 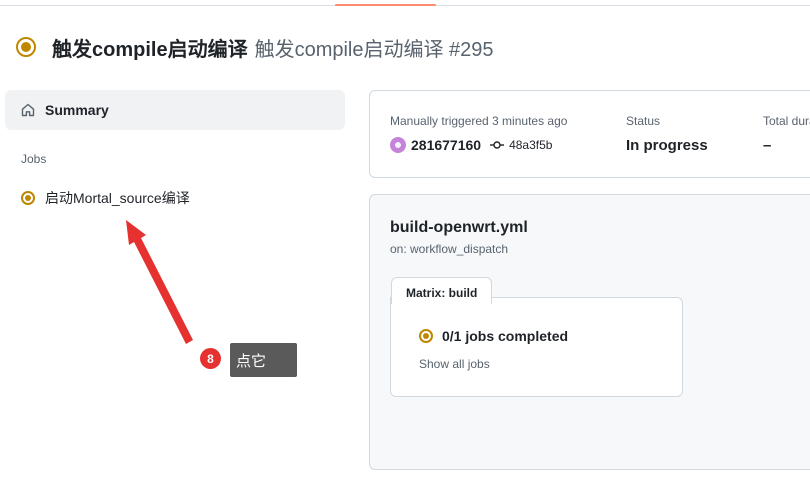 I want to click on status-label: Status, so click(x=643, y=121).